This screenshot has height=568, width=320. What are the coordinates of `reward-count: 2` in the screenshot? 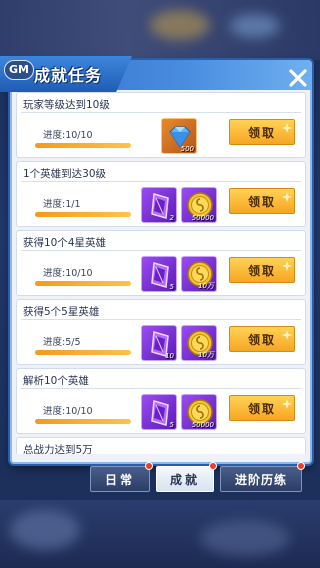 It's located at (171, 218).